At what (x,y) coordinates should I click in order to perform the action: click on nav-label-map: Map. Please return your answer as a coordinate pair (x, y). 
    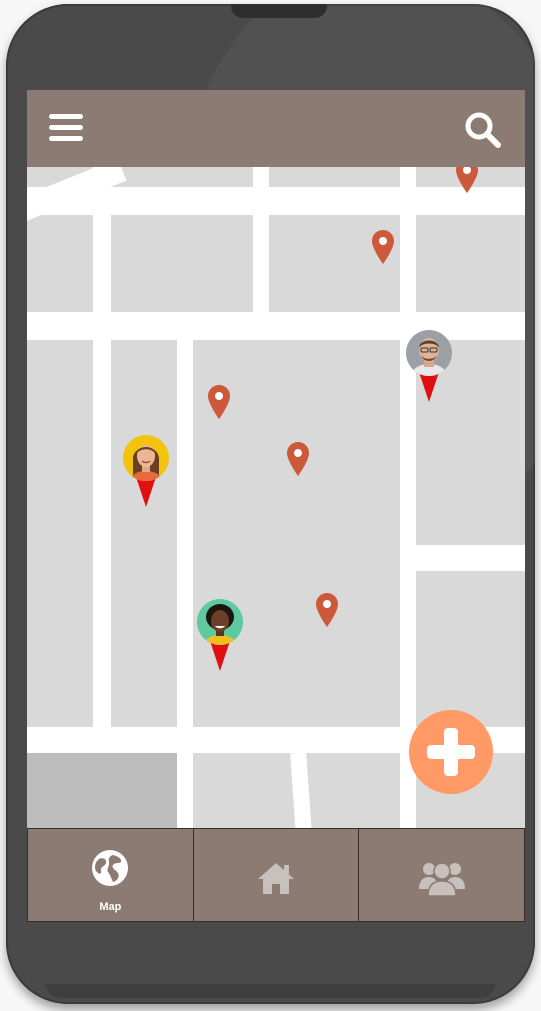
    Looking at the image, I should click on (110, 907).